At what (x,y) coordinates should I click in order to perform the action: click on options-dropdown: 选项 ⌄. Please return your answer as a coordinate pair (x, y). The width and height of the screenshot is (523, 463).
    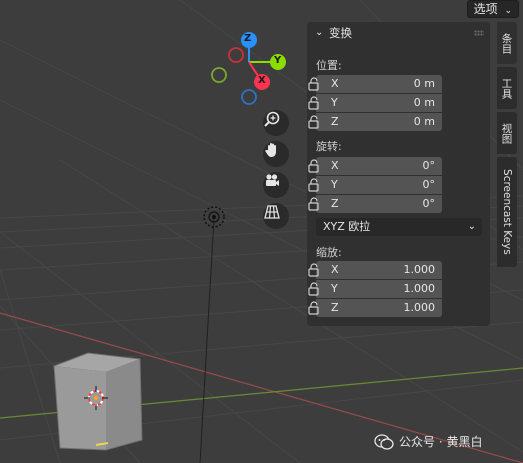
    Looking at the image, I should click on (492, 9).